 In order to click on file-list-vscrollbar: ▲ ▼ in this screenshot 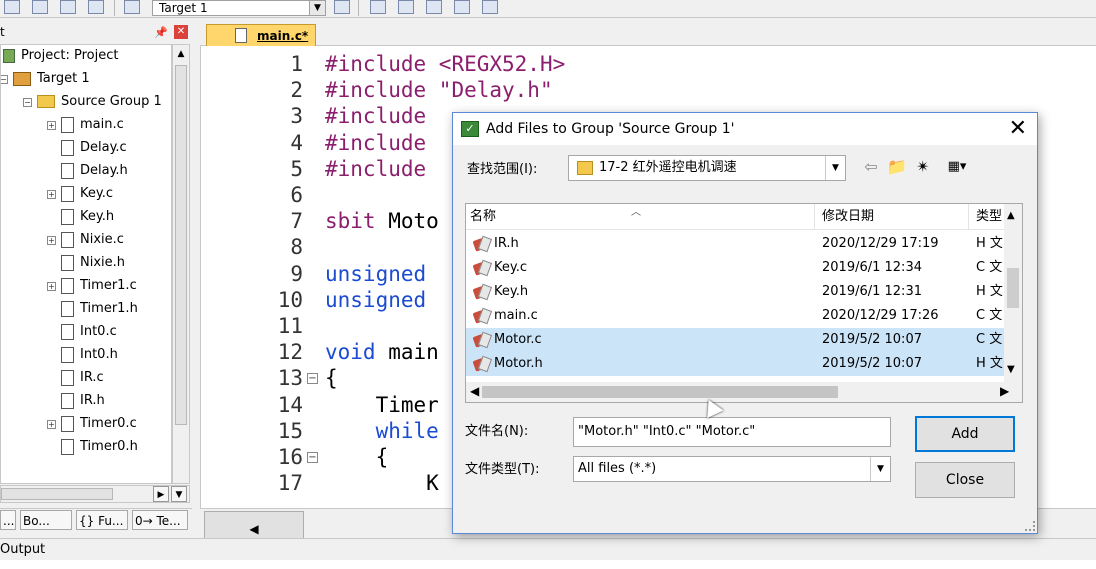, I will do `click(1013, 294)`.